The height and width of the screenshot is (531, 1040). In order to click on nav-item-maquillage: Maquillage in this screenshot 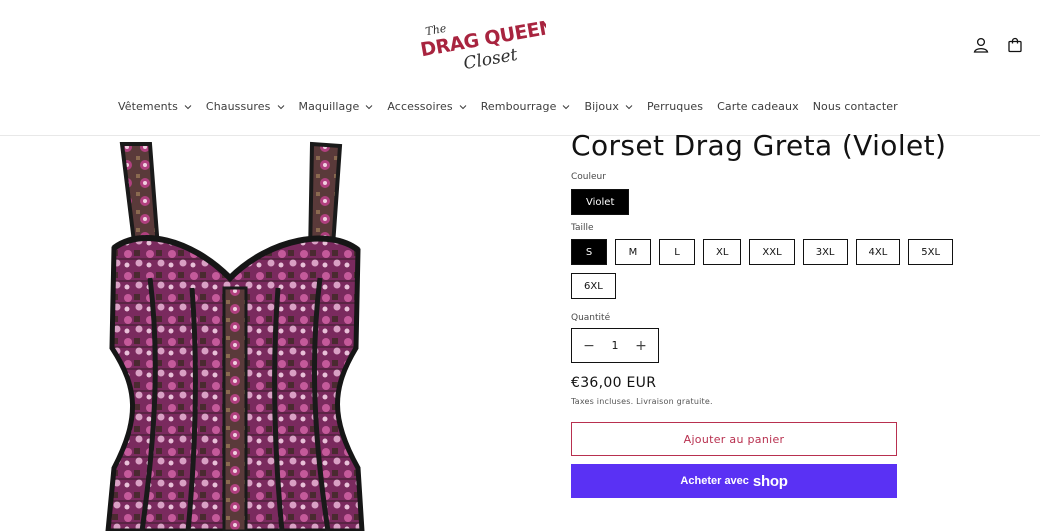, I will do `click(336, 106)`.